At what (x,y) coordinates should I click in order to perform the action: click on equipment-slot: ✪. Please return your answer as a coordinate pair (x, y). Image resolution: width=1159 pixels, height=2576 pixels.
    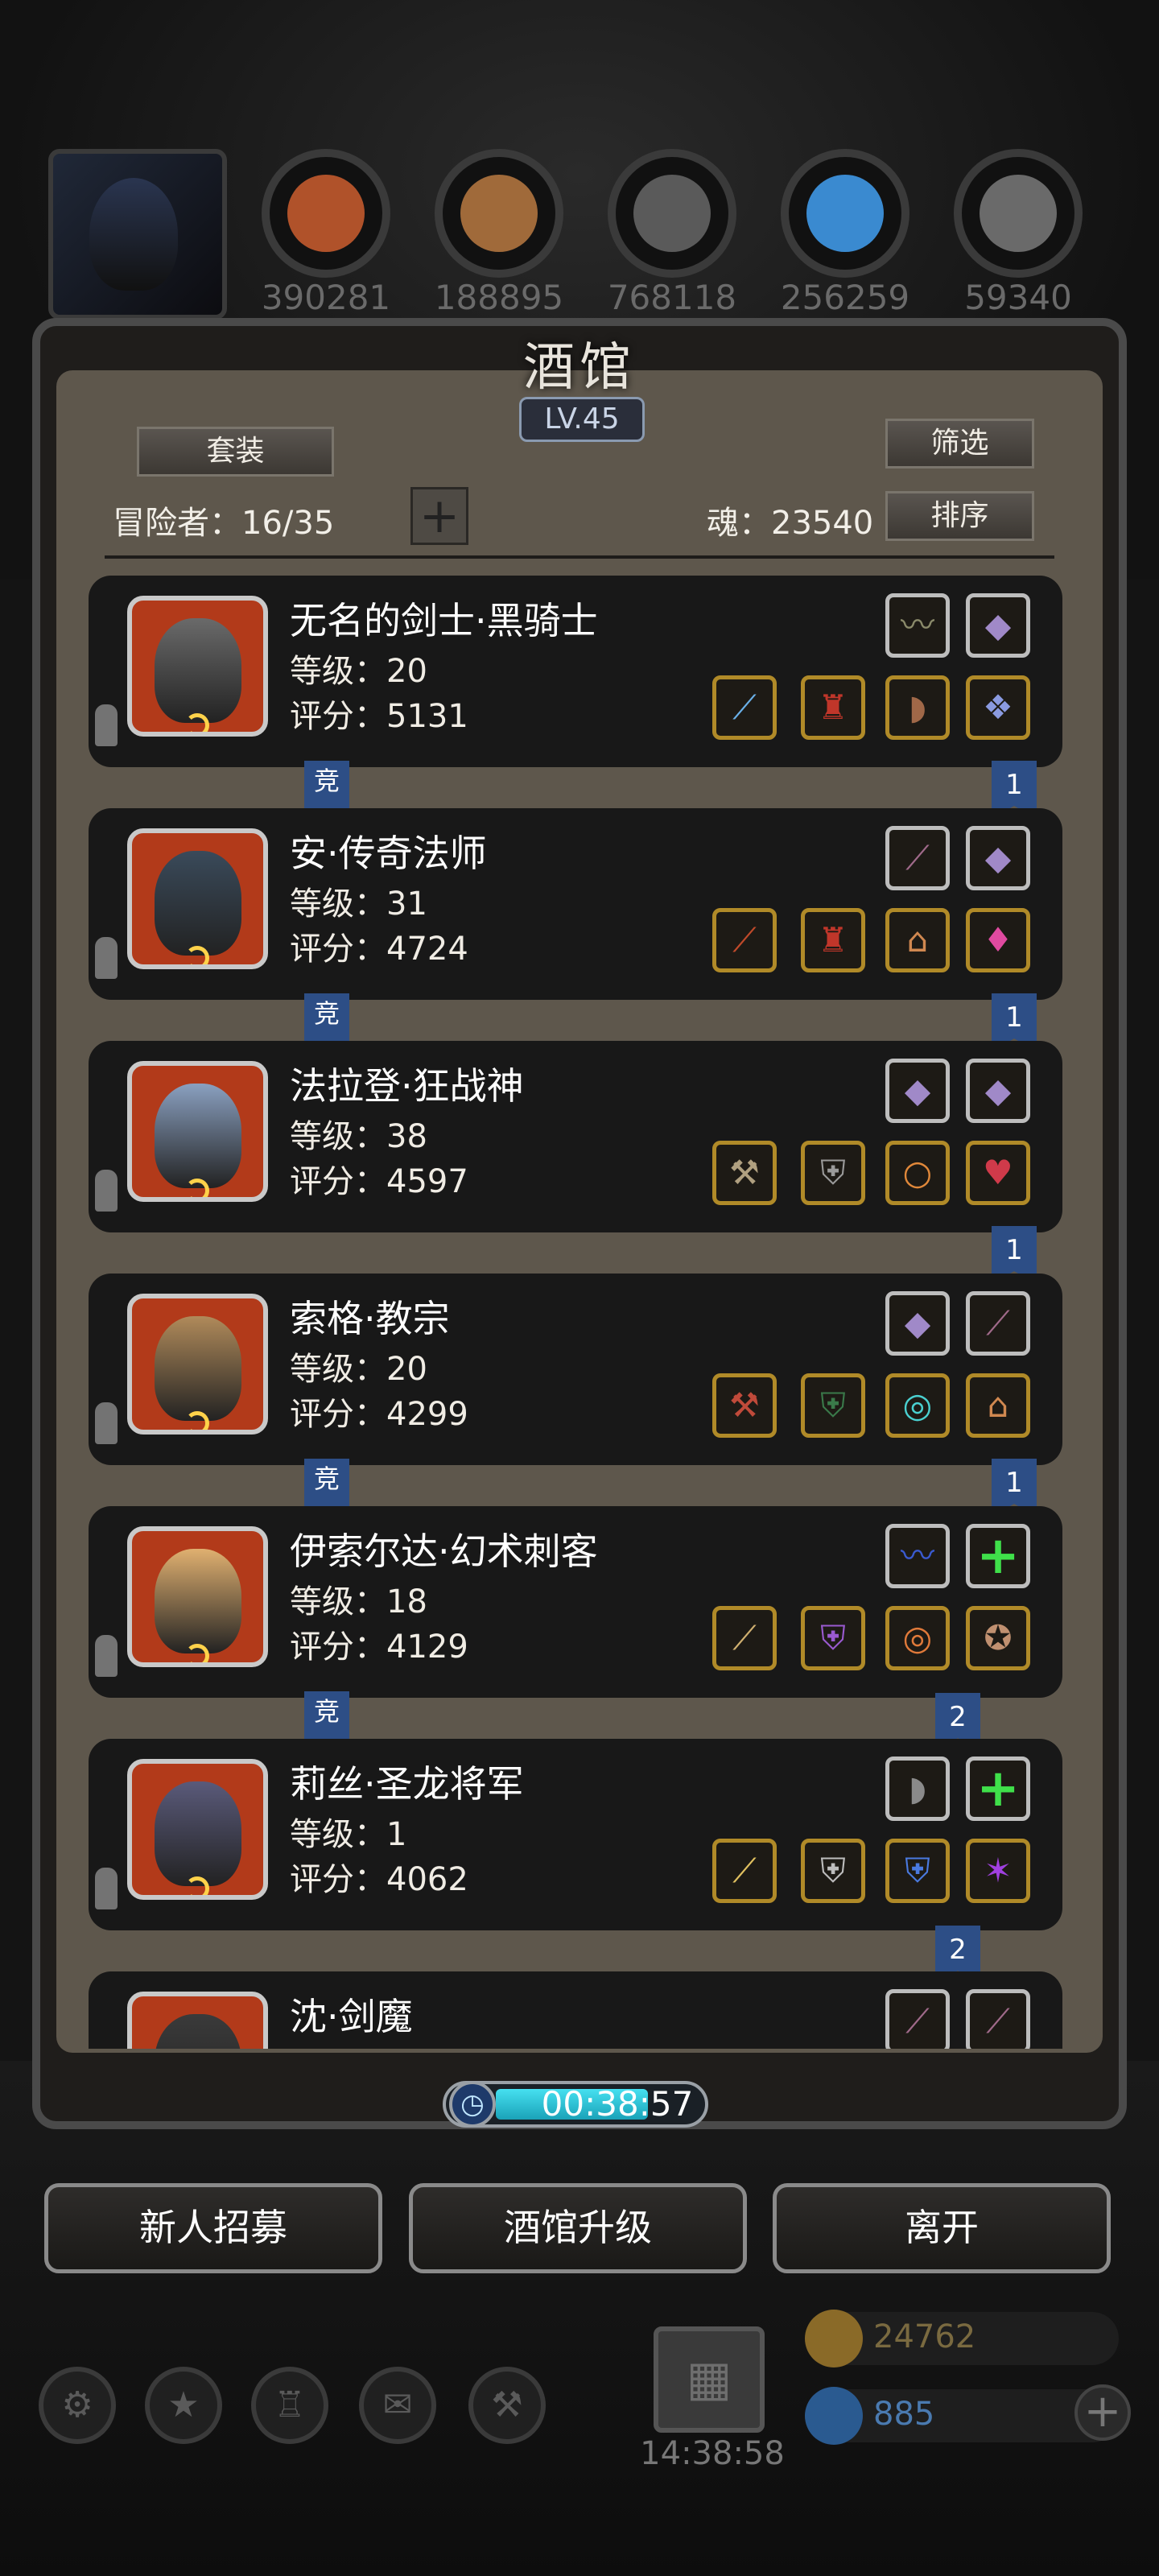
    Looking at the image, I should click on (998, 1638).